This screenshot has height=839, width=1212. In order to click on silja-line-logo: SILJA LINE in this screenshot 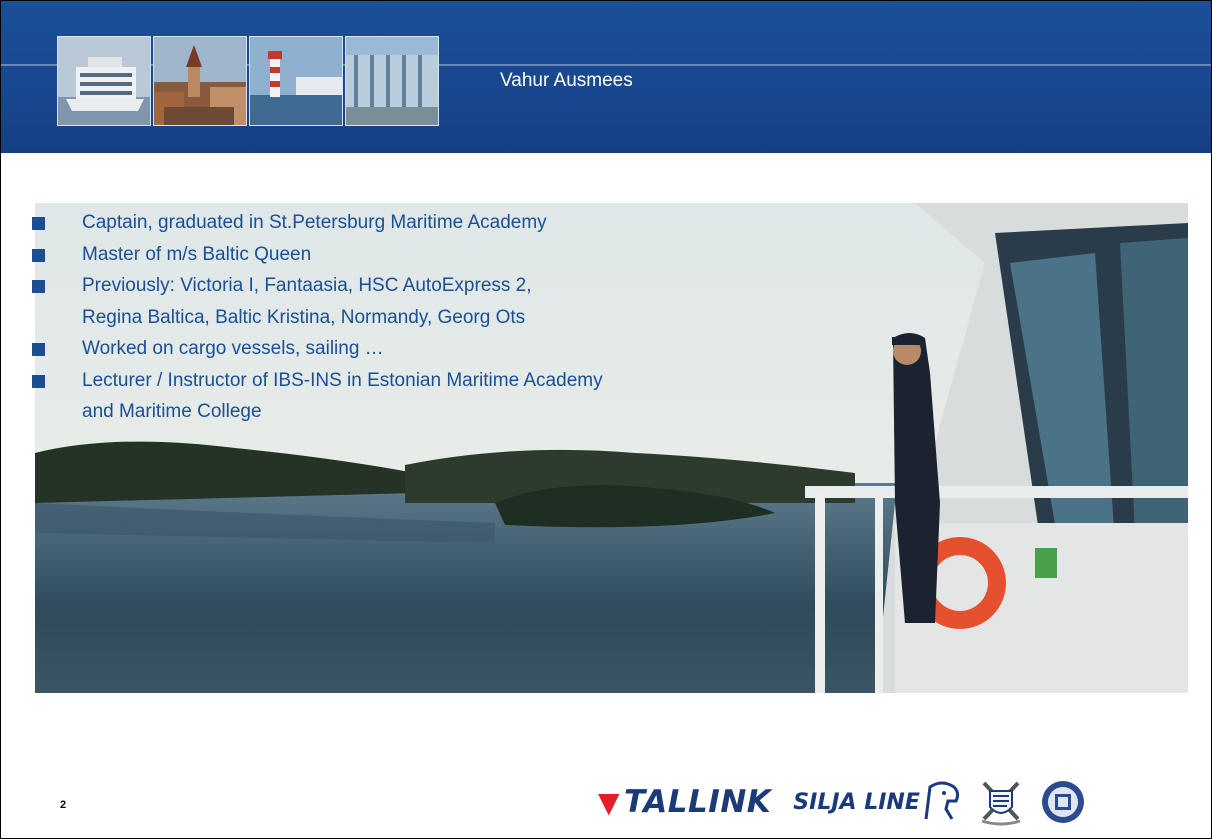, I will do `click(856, 802)`.